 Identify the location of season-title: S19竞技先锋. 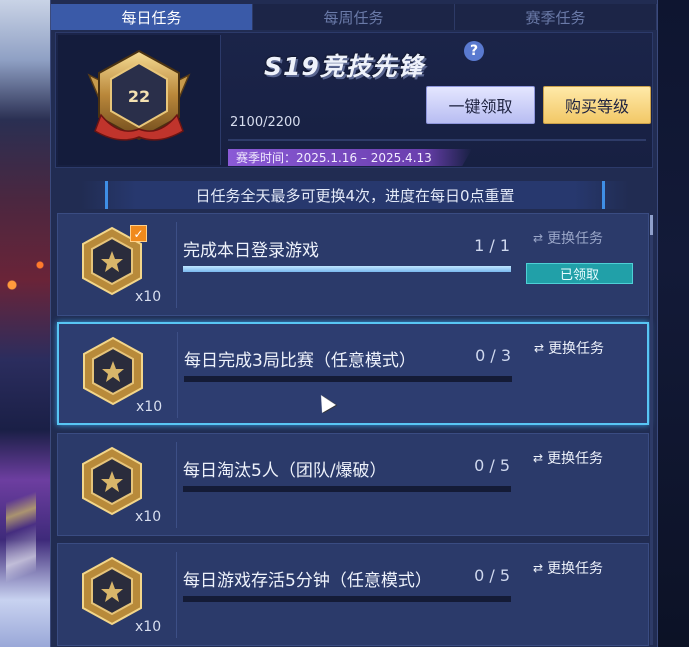
(344, 66).